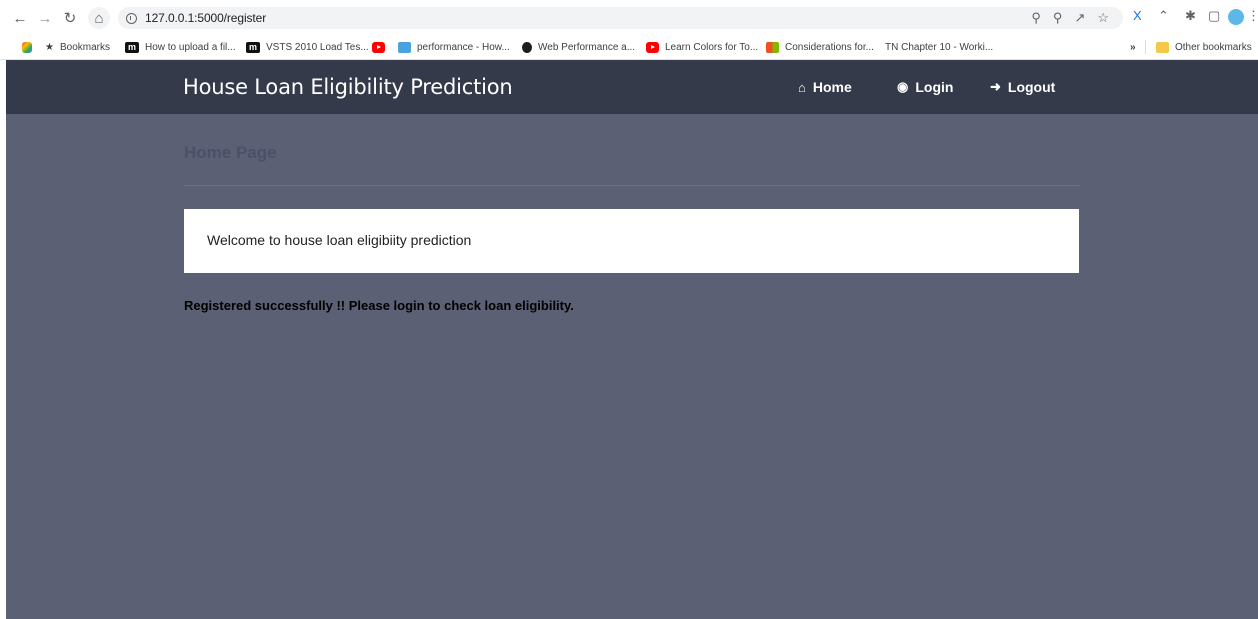  I want to click on info-icon, so click(131, 18).